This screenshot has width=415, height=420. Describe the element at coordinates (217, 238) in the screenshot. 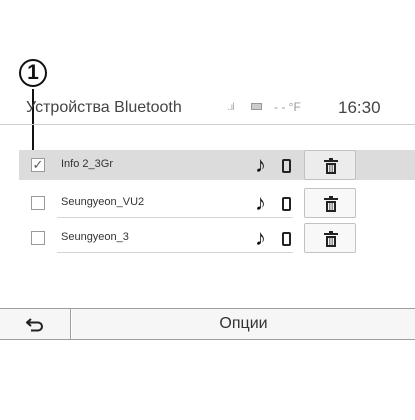

I see `device-row: Seungyeon_3 ♪` at that location.